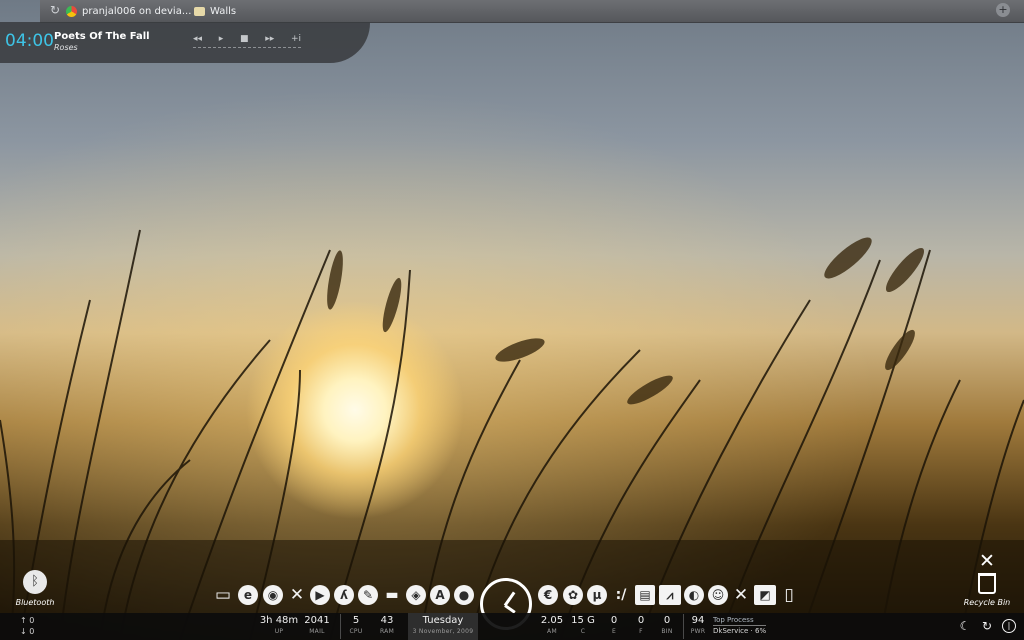  I want to click on controller-icon: ▬, so click(392, 595).